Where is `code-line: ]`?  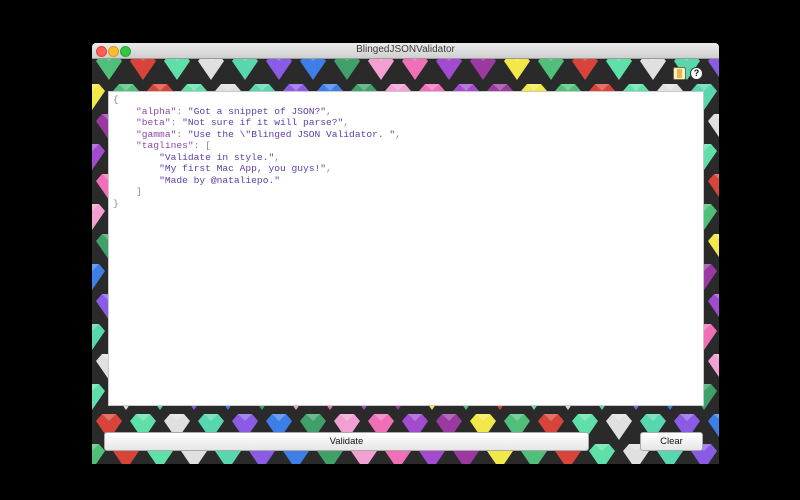 code-line: ] is located at coordinates (127, 191).